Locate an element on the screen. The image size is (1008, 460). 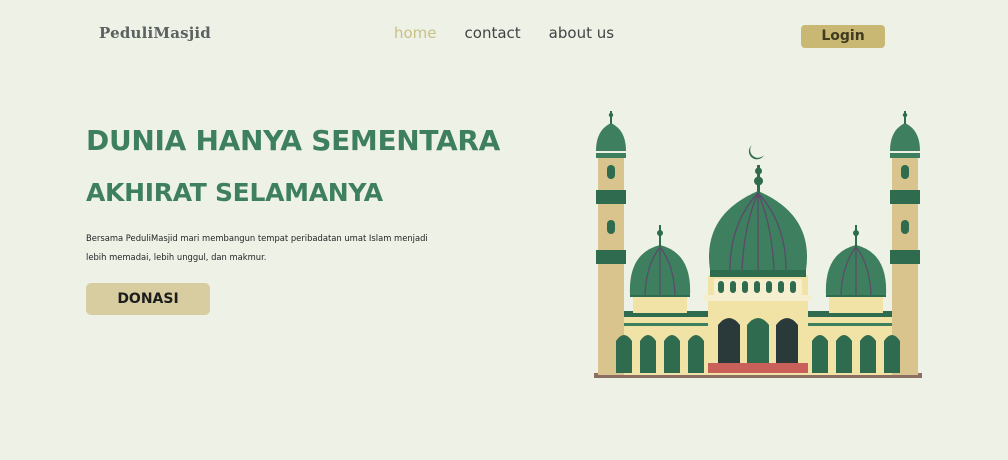
donate-button: DONASI is located at coordinates (148, 299).